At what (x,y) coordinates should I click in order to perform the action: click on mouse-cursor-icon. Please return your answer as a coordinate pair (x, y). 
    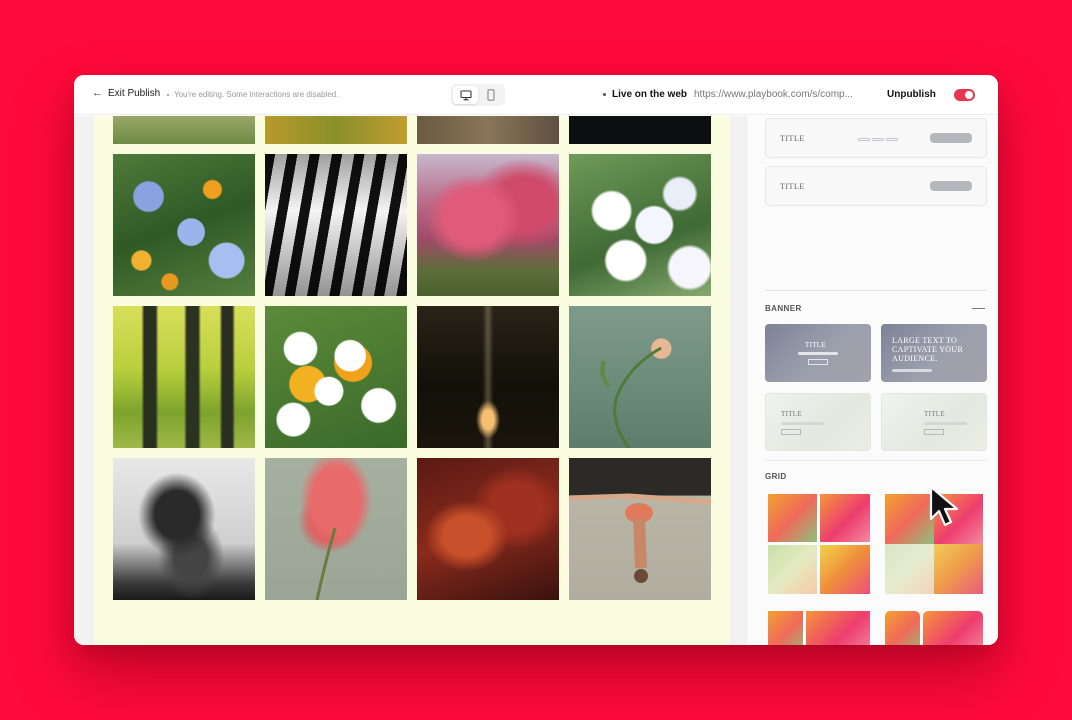
    Looking at the image, I should click on (944, 506).